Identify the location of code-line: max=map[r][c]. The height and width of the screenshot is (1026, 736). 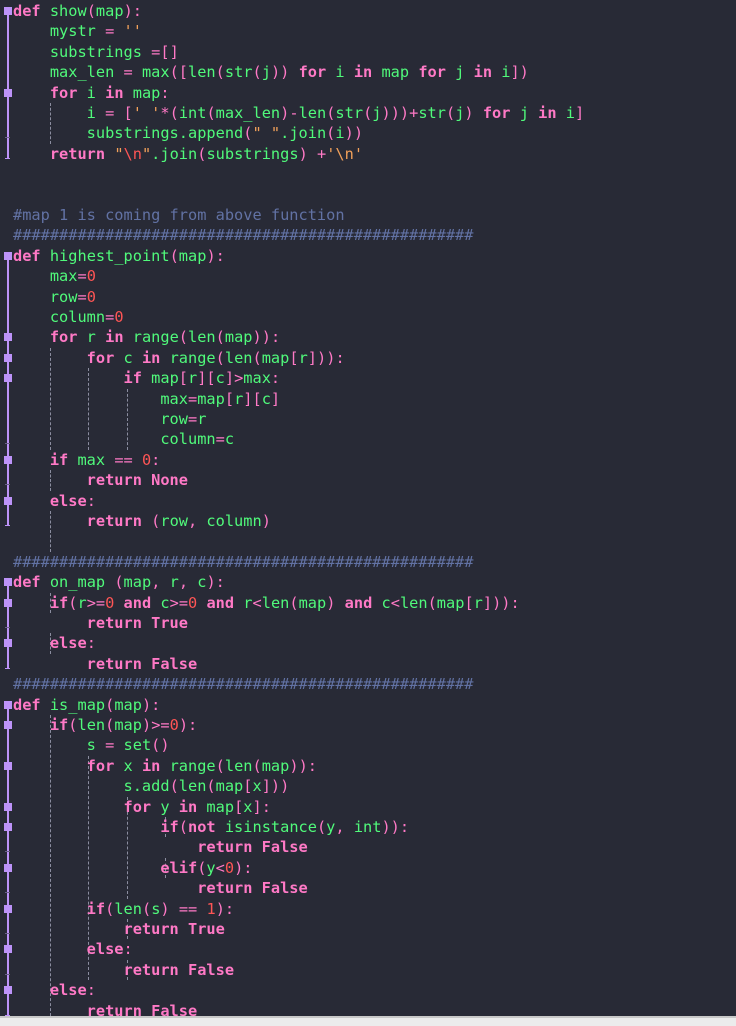
(146, 399).